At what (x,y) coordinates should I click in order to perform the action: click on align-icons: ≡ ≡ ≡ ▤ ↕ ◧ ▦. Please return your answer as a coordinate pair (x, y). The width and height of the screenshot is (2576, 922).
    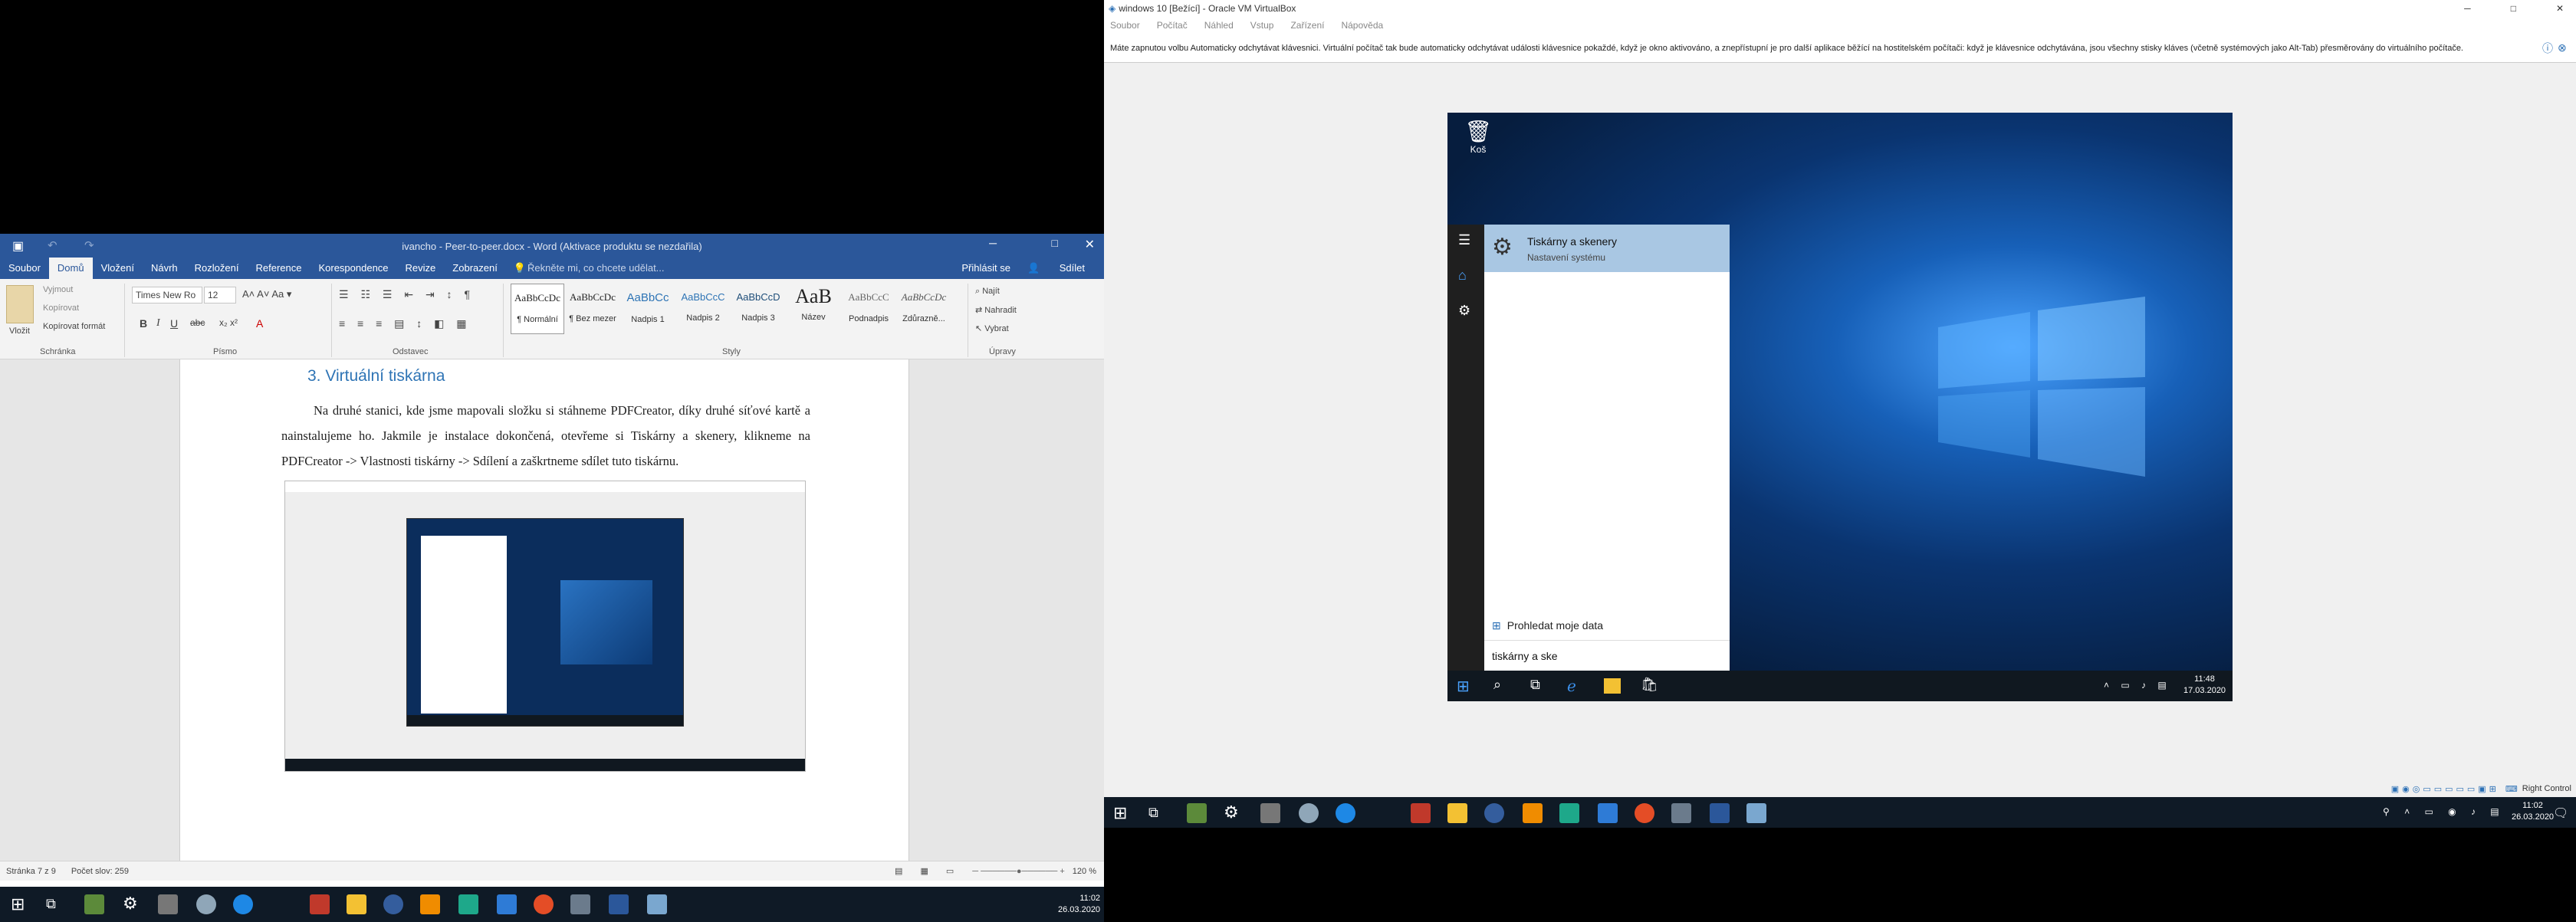
    Looking at the image, I should click on (406, 323).